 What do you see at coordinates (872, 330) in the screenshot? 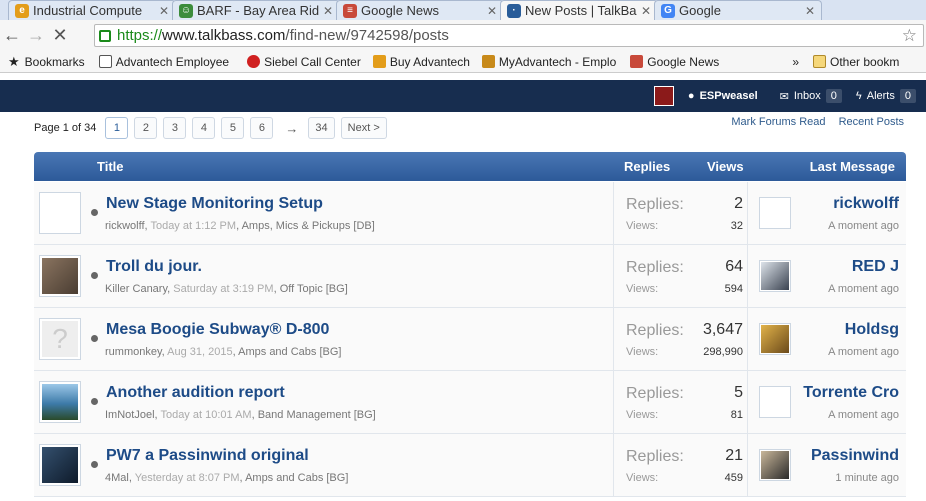
I see `last-poster: Holdsg` at bounding box center [872, 330].